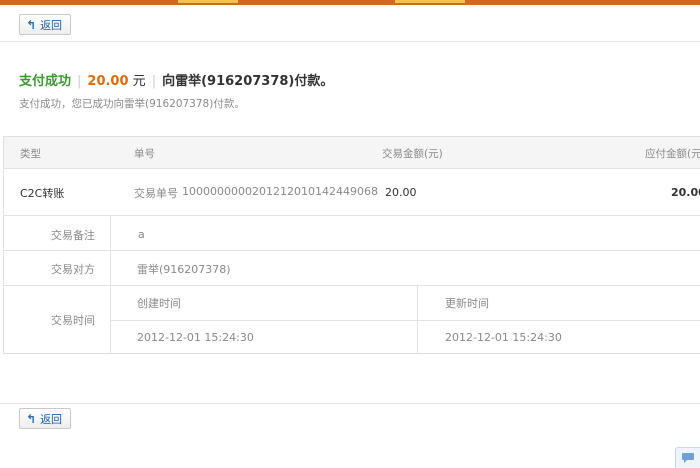 The height and width of the screenshot is (468, 700). I want to click on amount-unit: 元, so click(139, 81).